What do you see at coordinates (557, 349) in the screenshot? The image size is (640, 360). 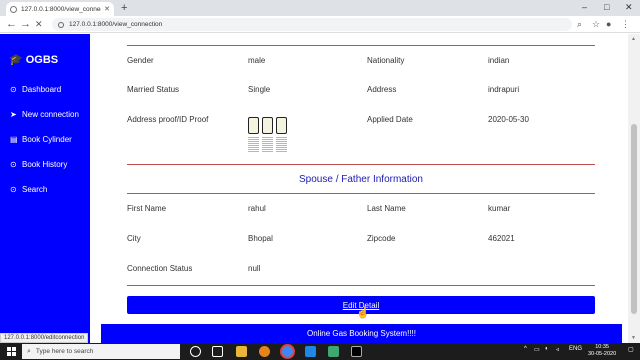 I see `volume-icon: ◃` at bounding box center [557, 349].